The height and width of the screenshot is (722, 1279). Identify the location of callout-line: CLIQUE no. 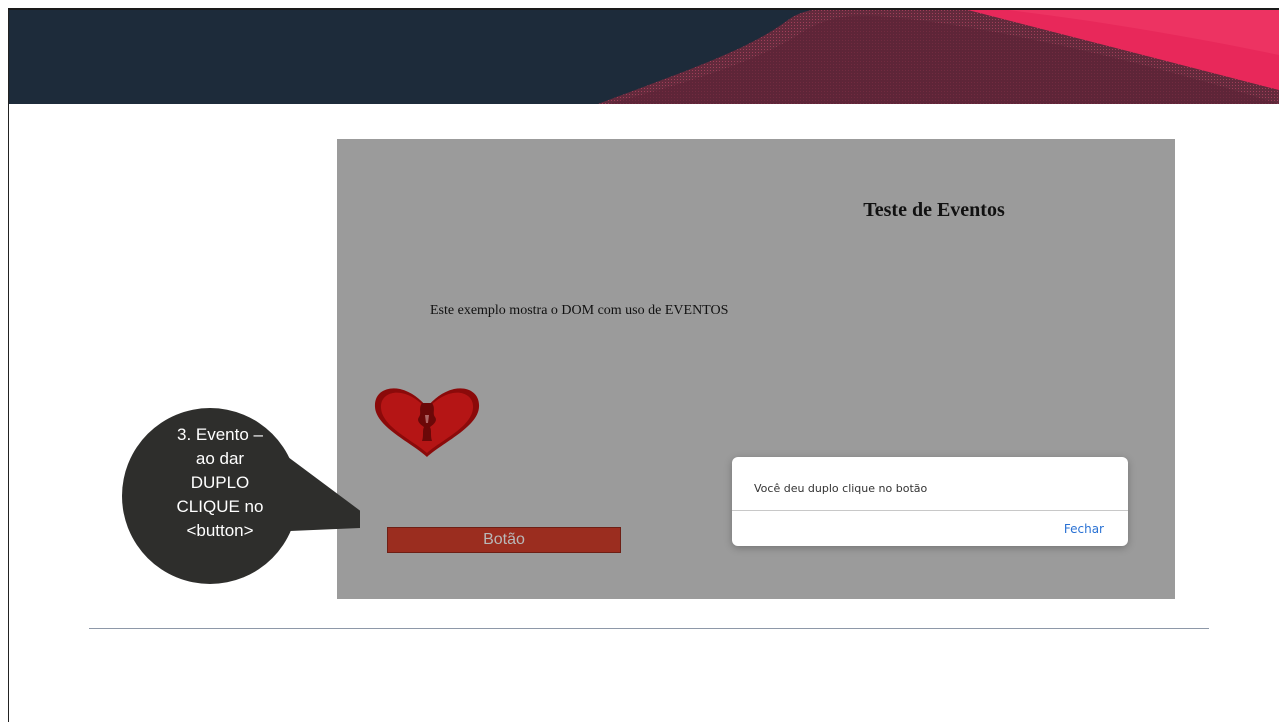
(220, 506).